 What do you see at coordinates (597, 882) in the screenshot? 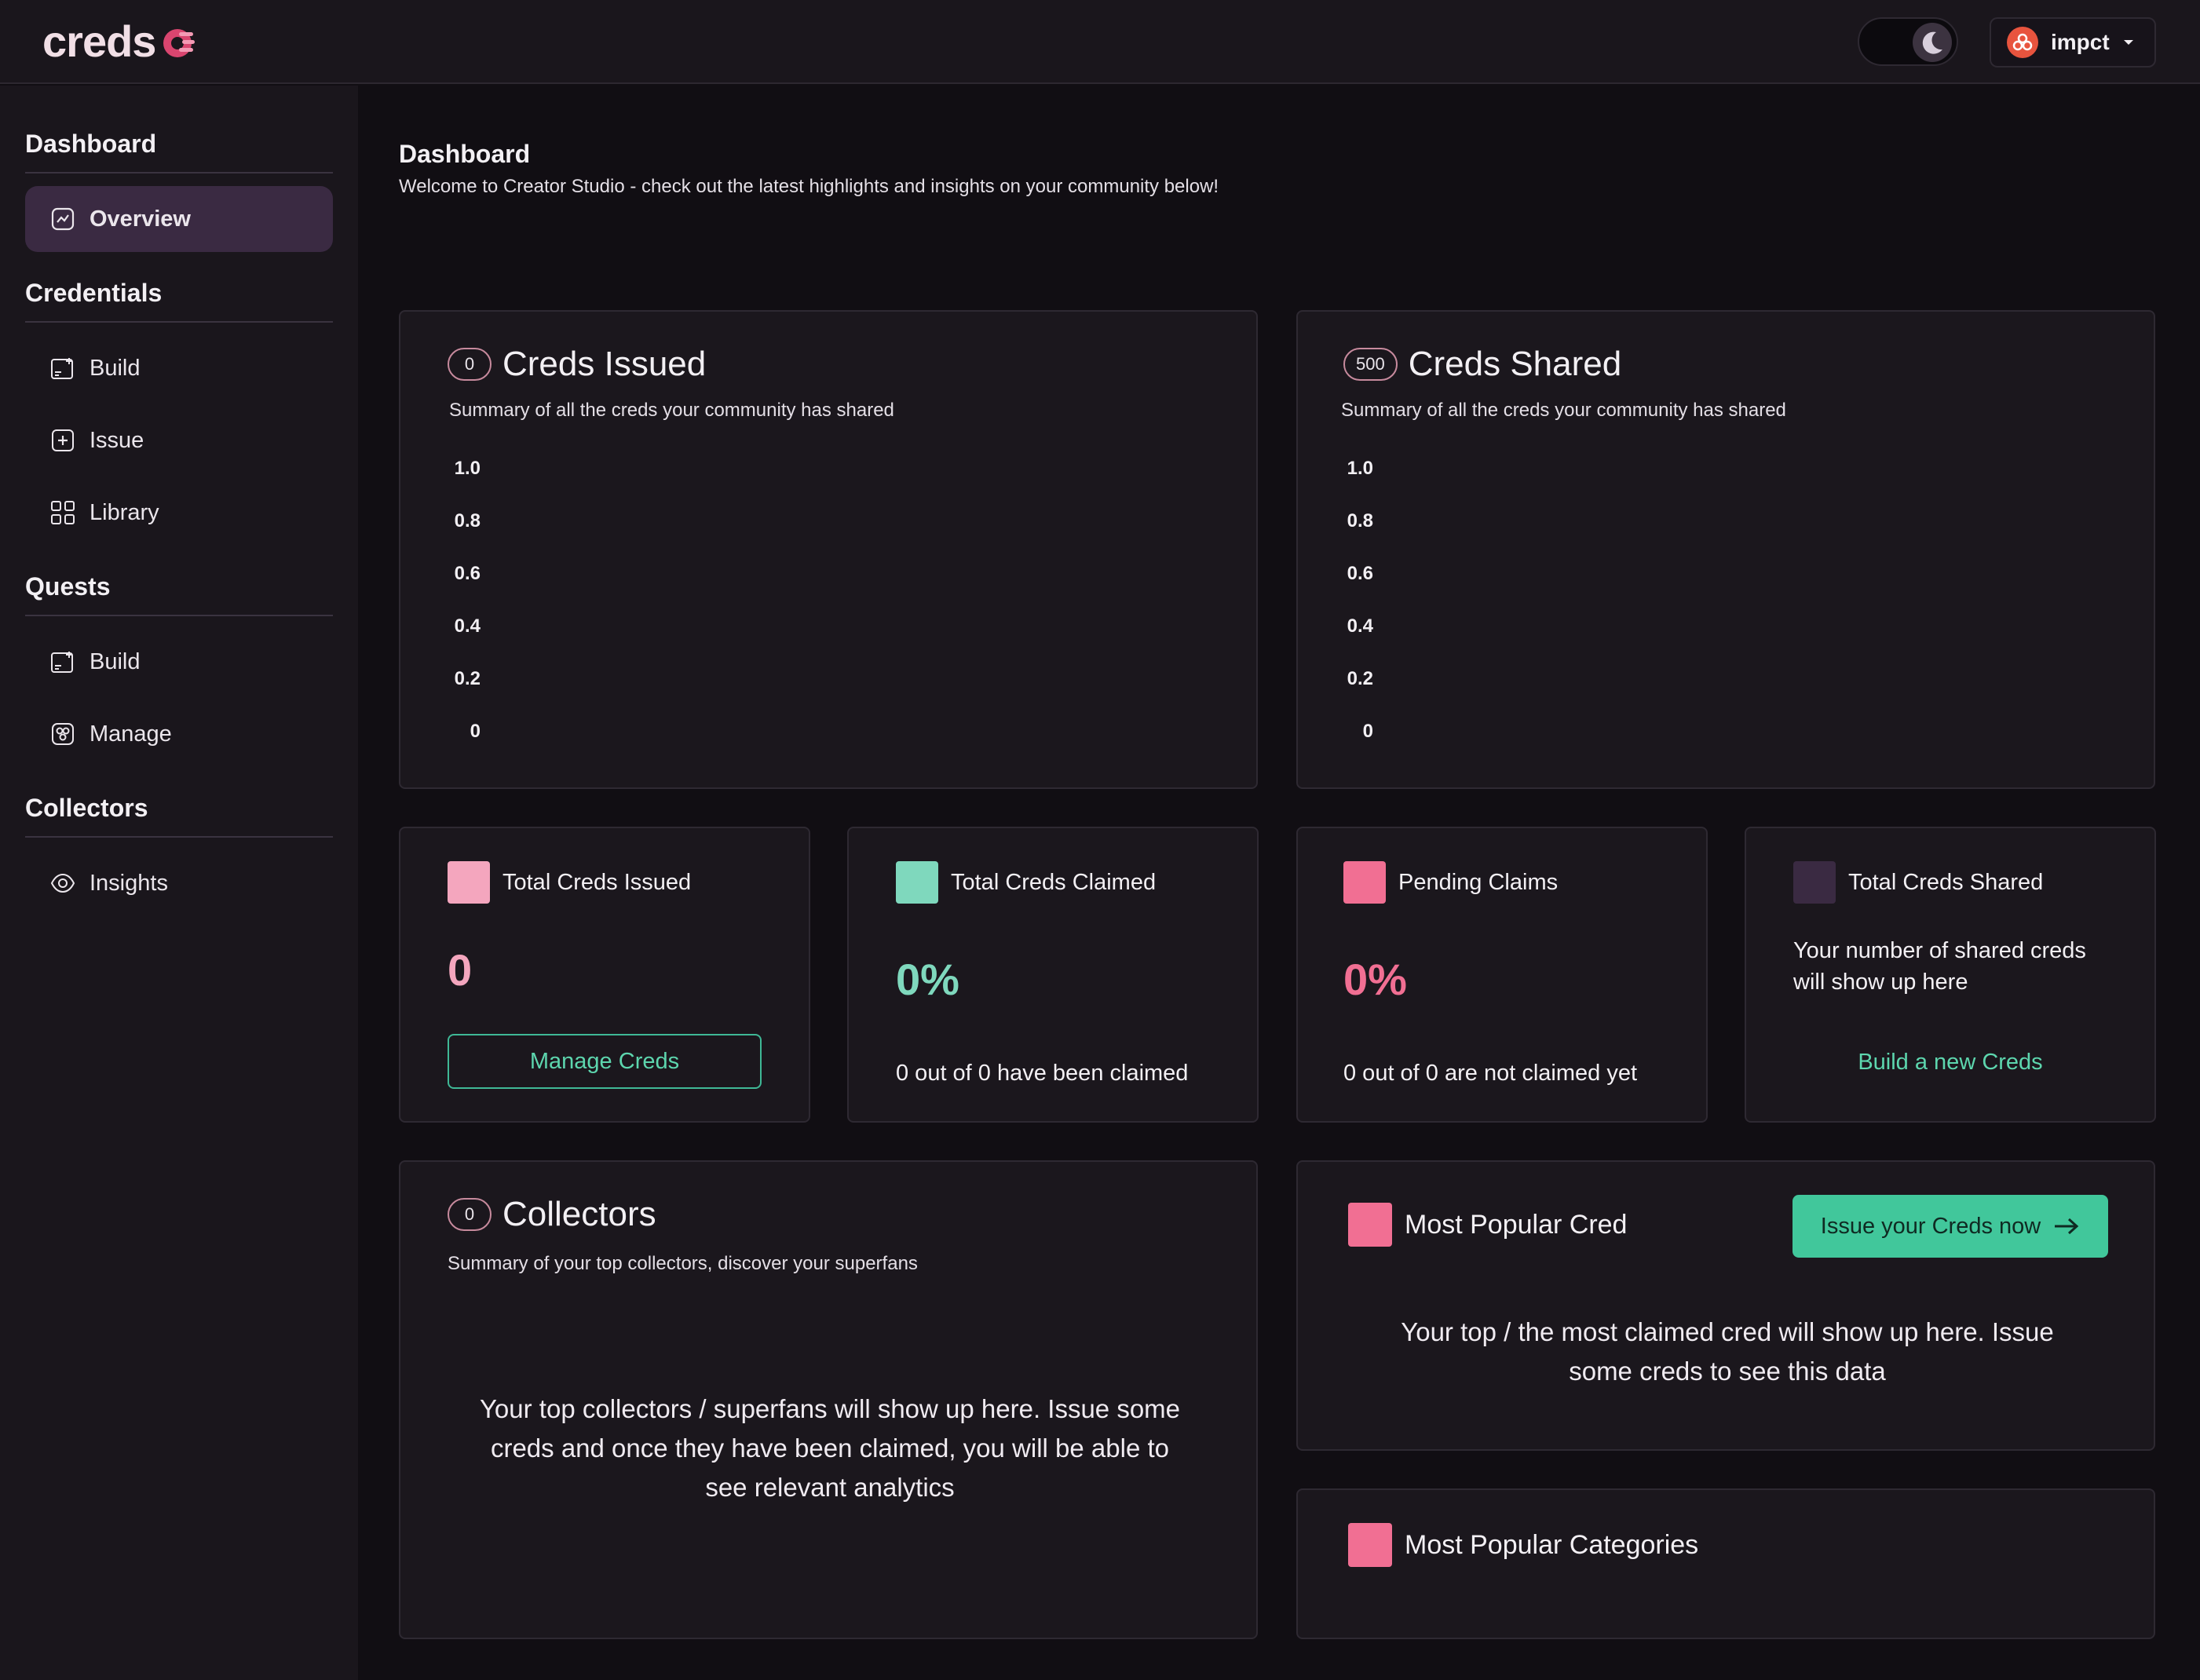
I see `stat-label: Total Creds Issued` at bounding box center [597, 882].